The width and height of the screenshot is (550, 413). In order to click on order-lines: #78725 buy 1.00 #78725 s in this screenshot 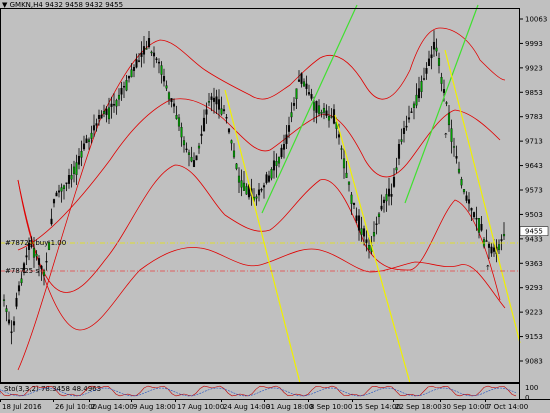, I will do `click(259, 257)`.